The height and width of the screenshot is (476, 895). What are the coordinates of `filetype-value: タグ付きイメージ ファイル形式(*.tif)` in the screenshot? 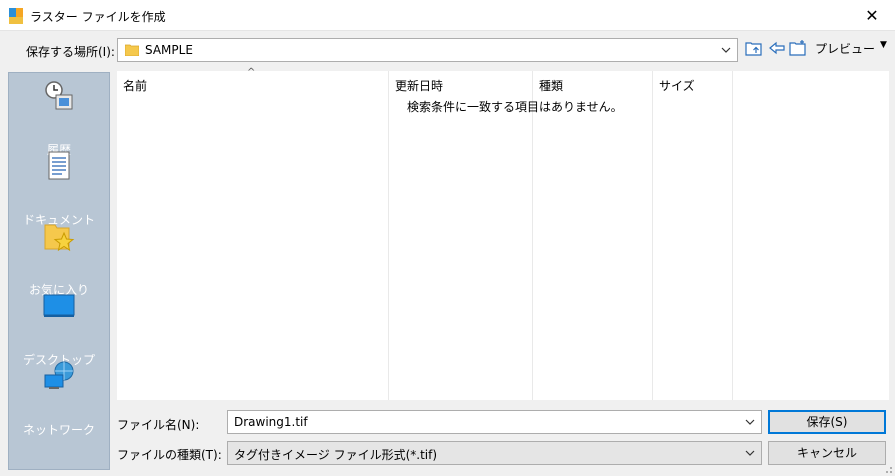 It's located at (336, 455).